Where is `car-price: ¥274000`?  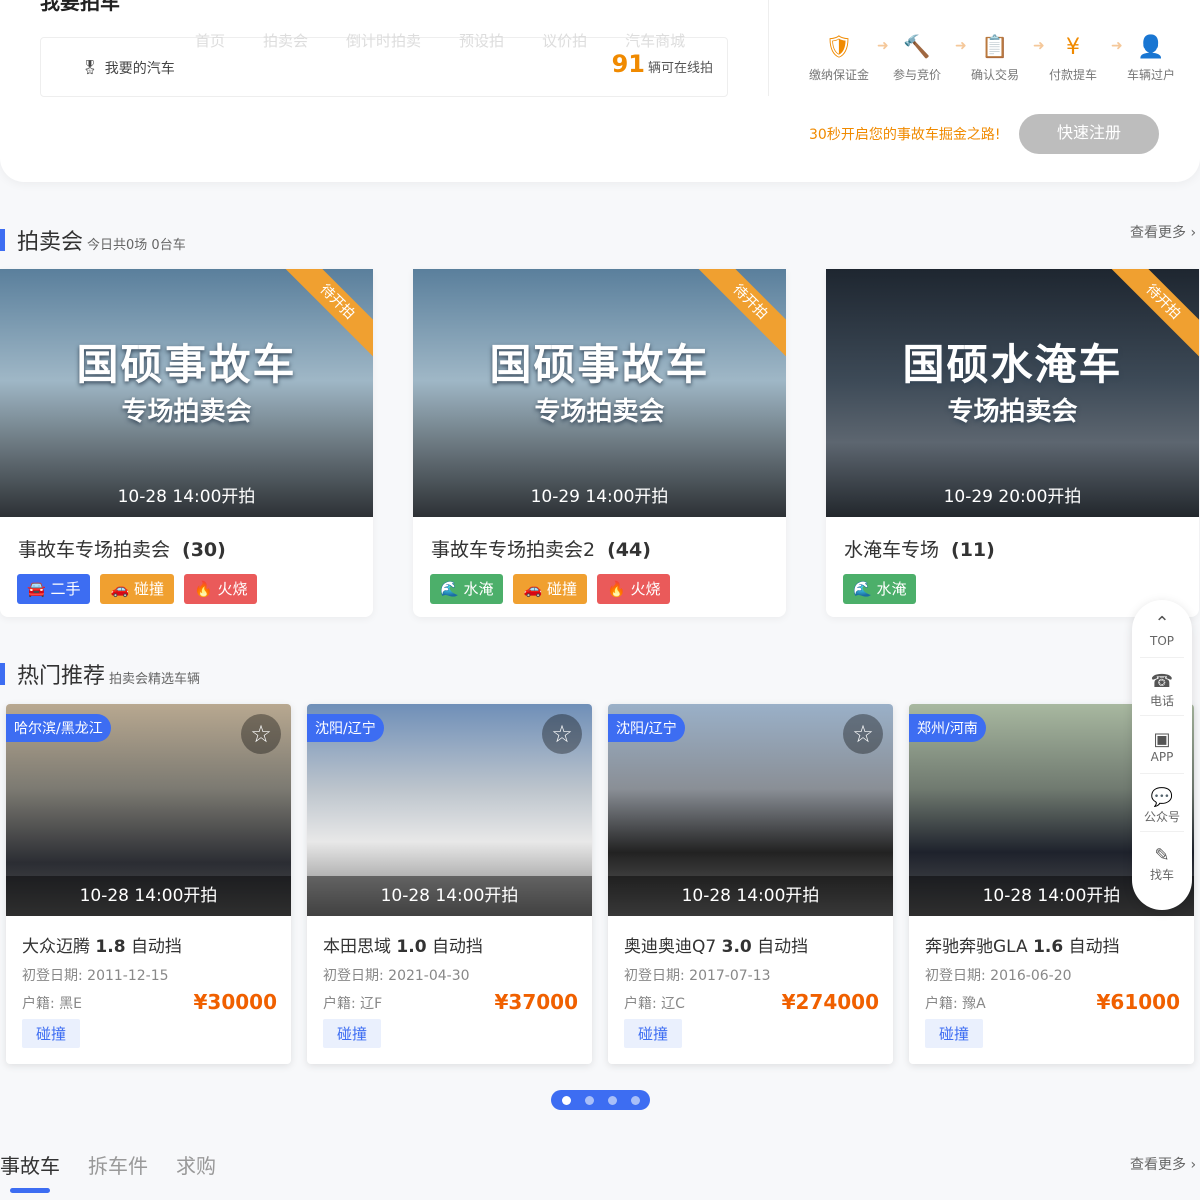
car-price: ¥274000 is located at coordinates (830, 1002).